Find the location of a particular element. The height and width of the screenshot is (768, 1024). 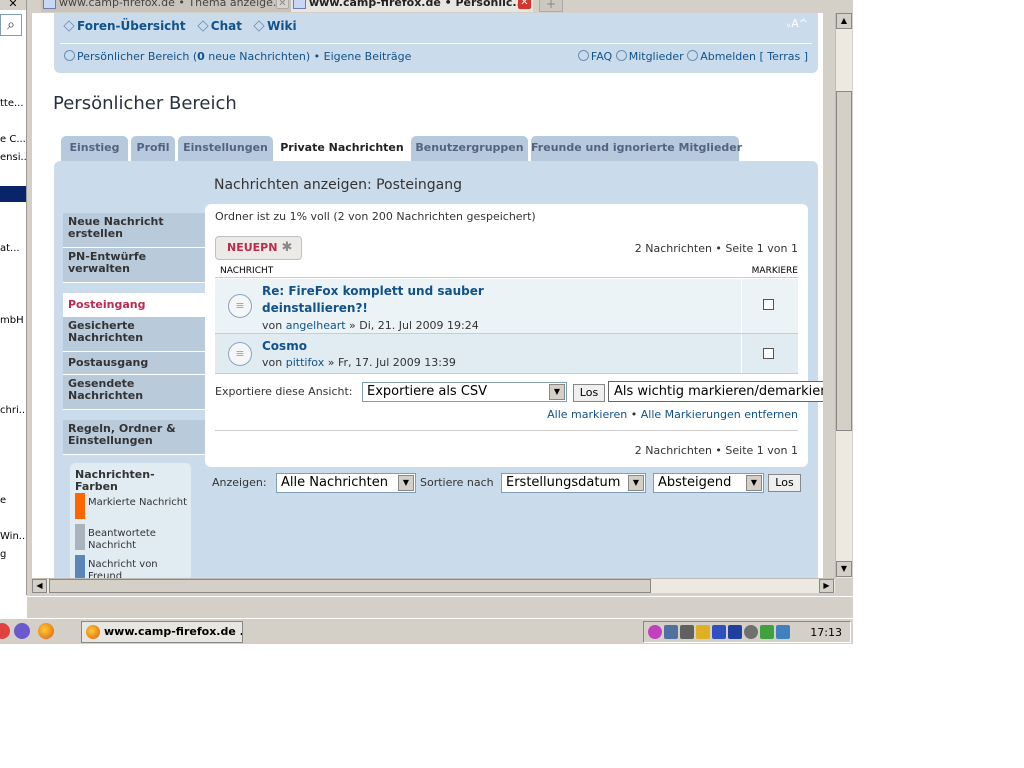

nav-link-forum-index: Foren-Übersicht is located at coordinates (124, 26).